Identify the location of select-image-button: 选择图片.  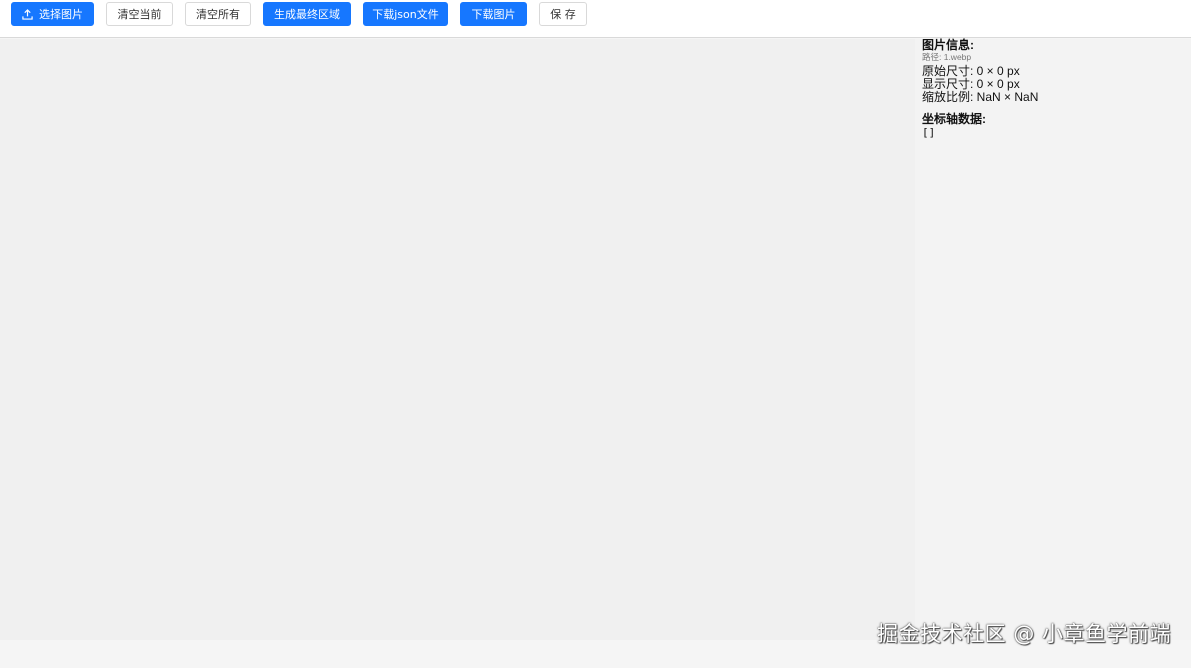
(52, 14).